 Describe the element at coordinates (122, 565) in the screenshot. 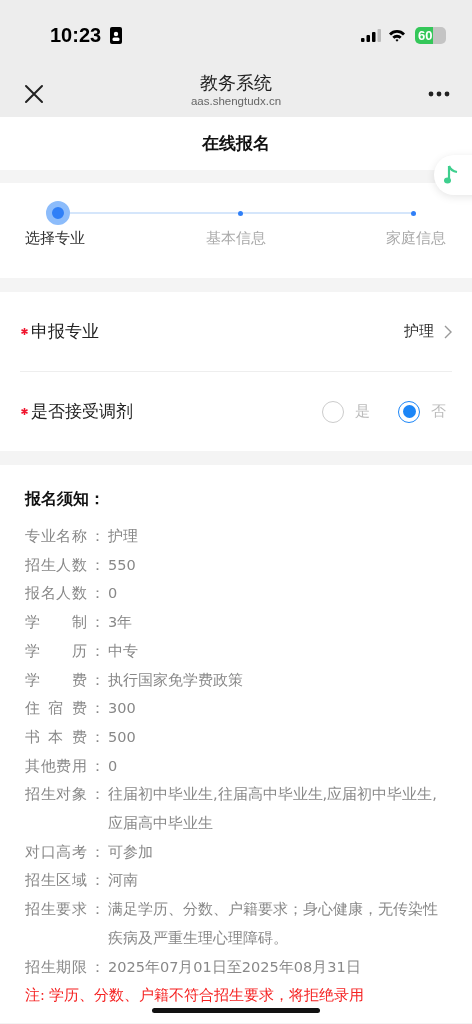

I see `info-value: 550` at that location.